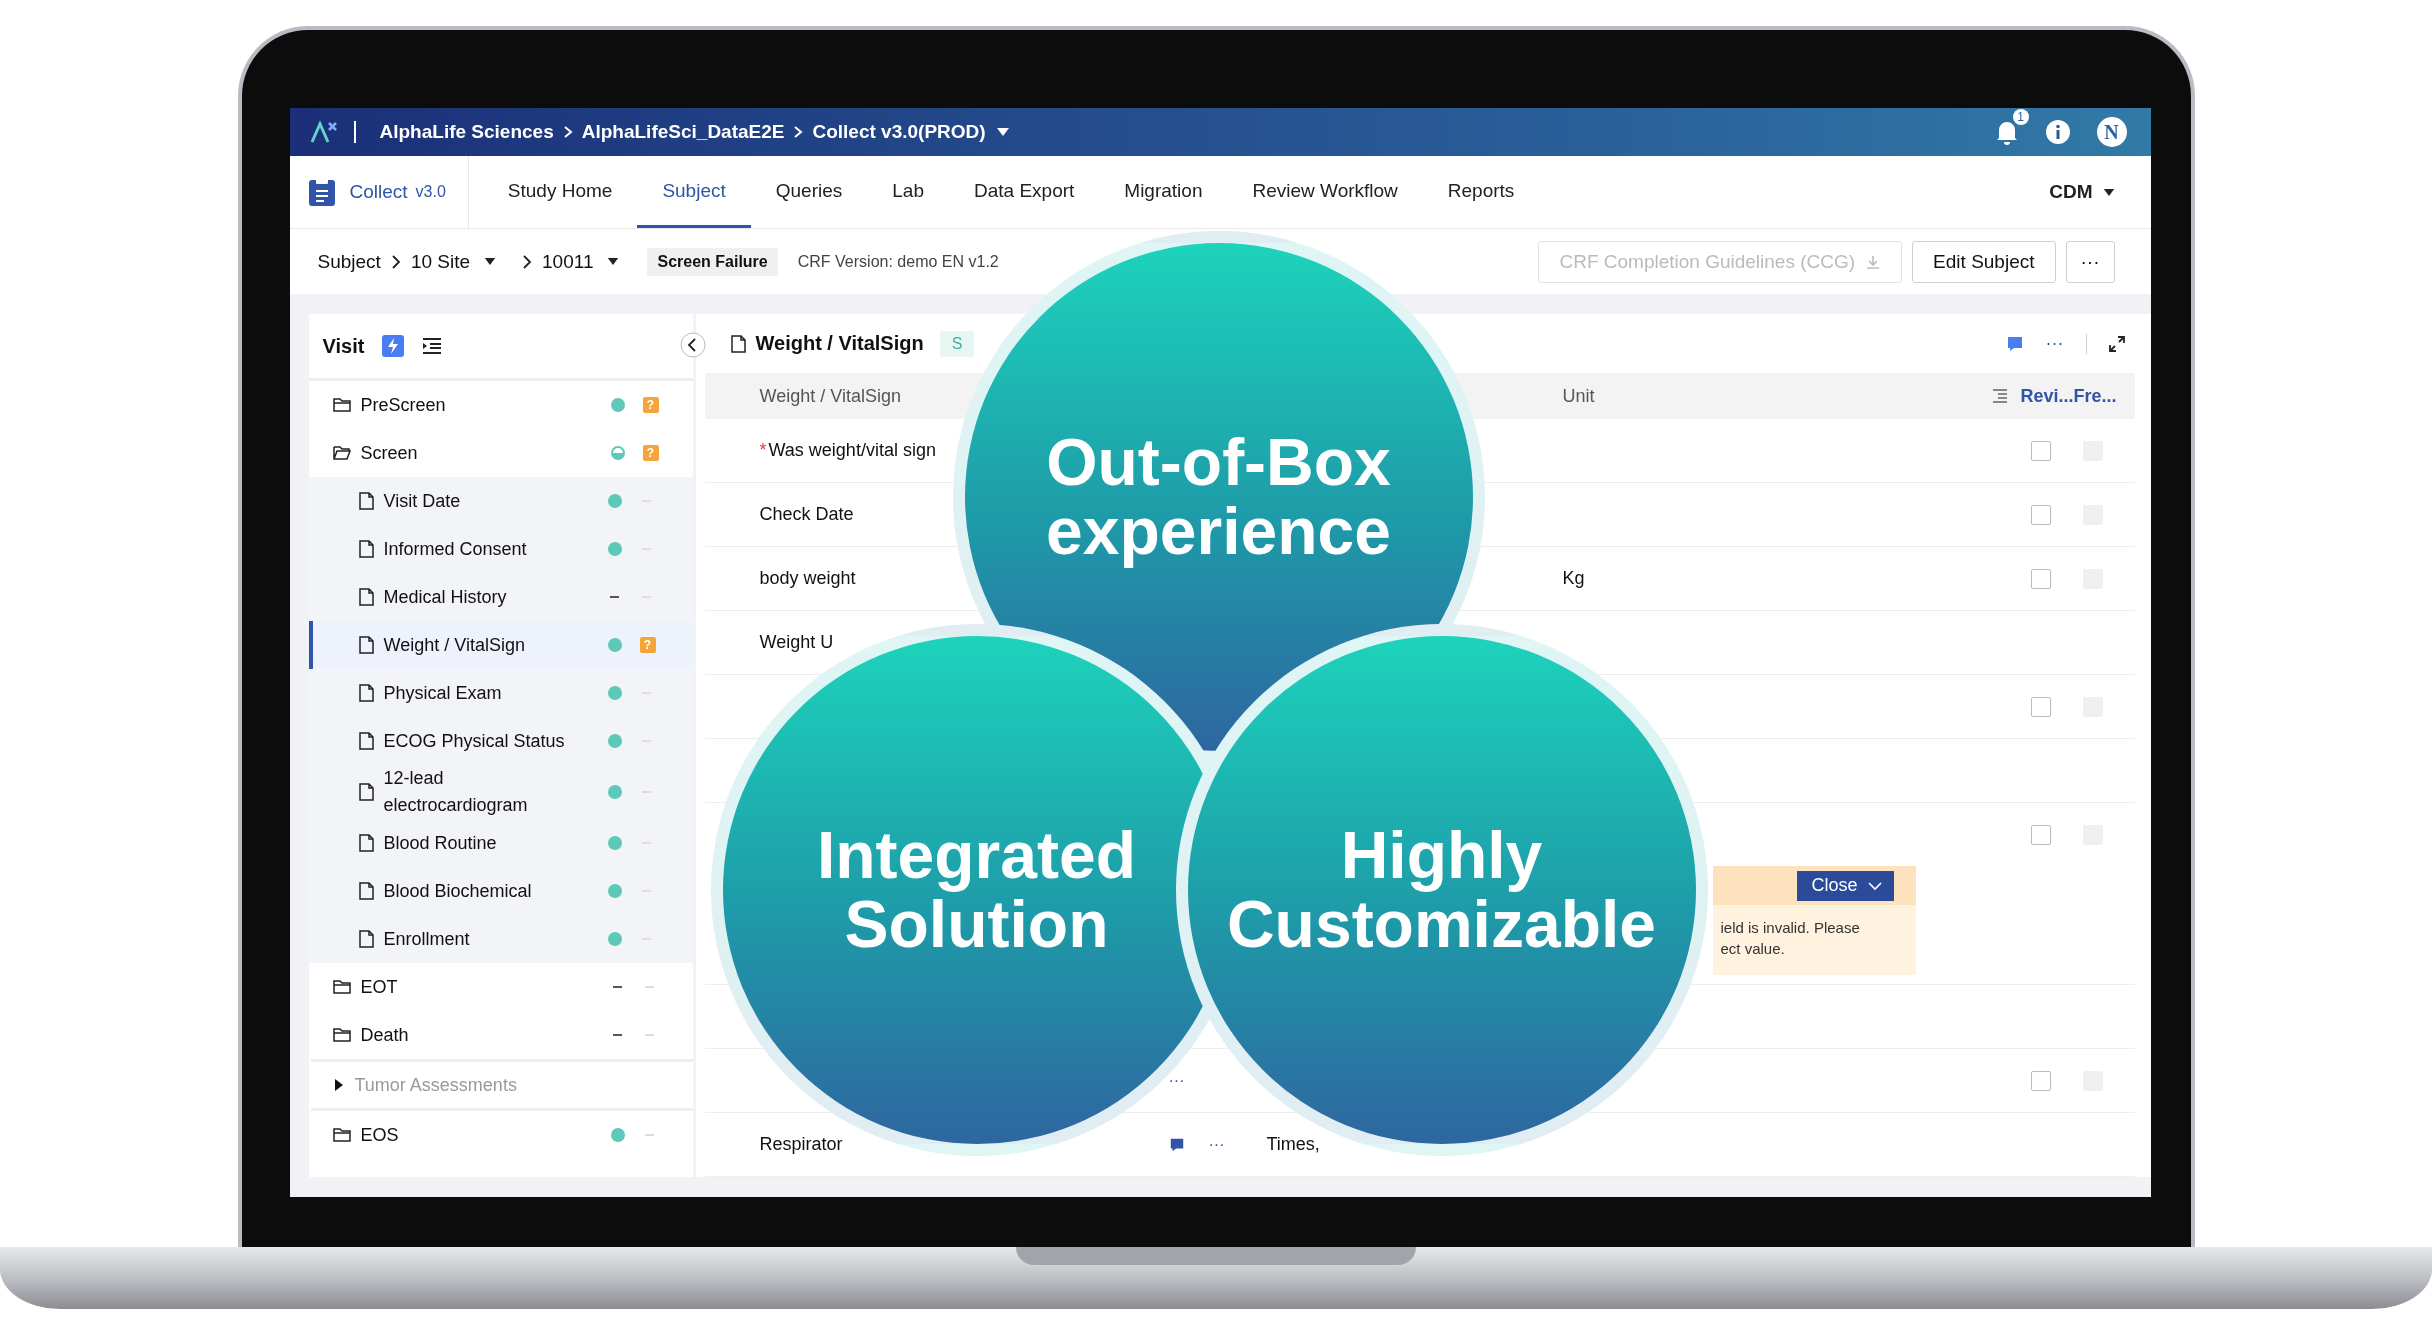 This screenshot has height=1340, width=2432. Describe the element at coordinates (763, 450) in the screenshot. I see `required-mark: *` at that location.